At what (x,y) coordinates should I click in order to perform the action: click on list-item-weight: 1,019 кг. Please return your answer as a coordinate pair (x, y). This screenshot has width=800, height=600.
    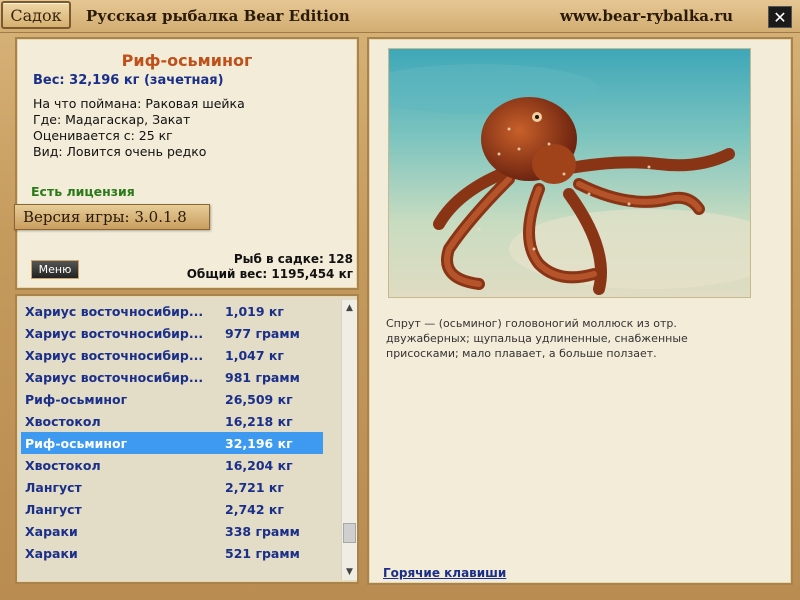
    Looking at the image, I should click on (254, 311).